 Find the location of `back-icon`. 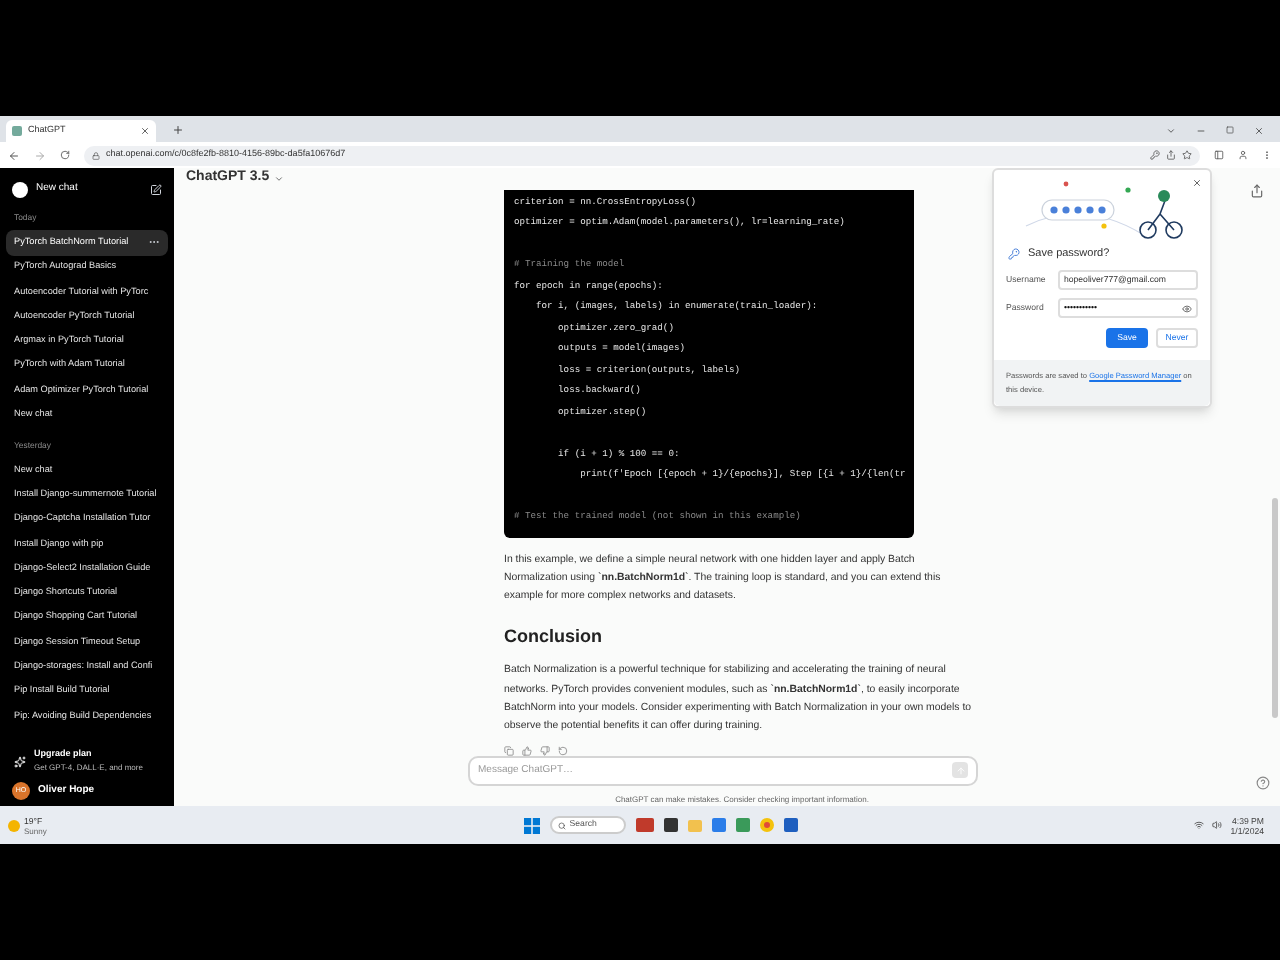

back-icon is located at coordinates (14, 155).